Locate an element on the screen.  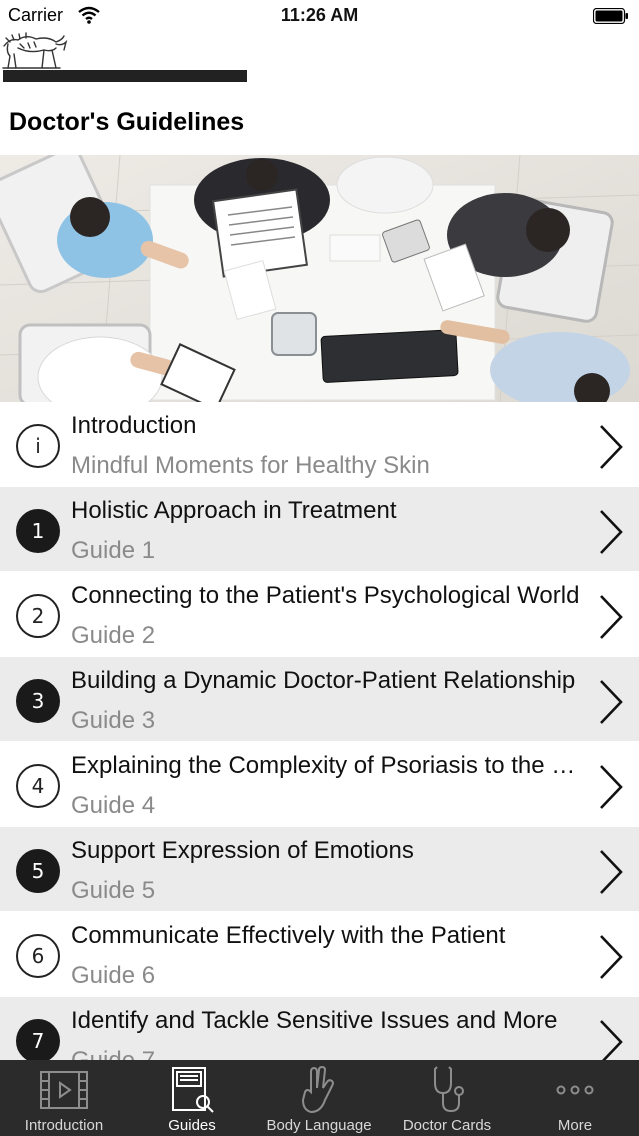
guide-number-badge: i is located at coordinates (38, 446).